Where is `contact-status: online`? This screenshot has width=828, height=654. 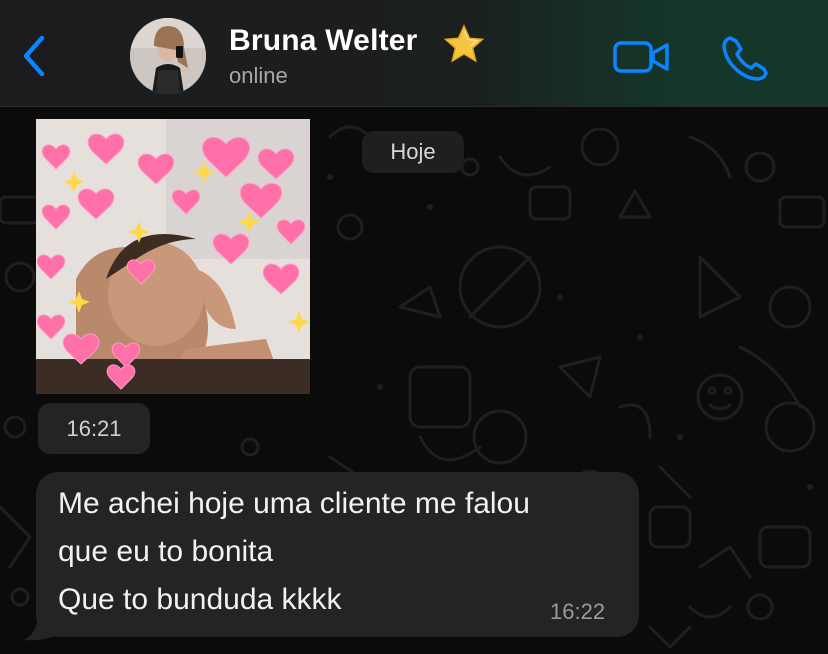 contact-status: online is located at coordinates (258, 75).